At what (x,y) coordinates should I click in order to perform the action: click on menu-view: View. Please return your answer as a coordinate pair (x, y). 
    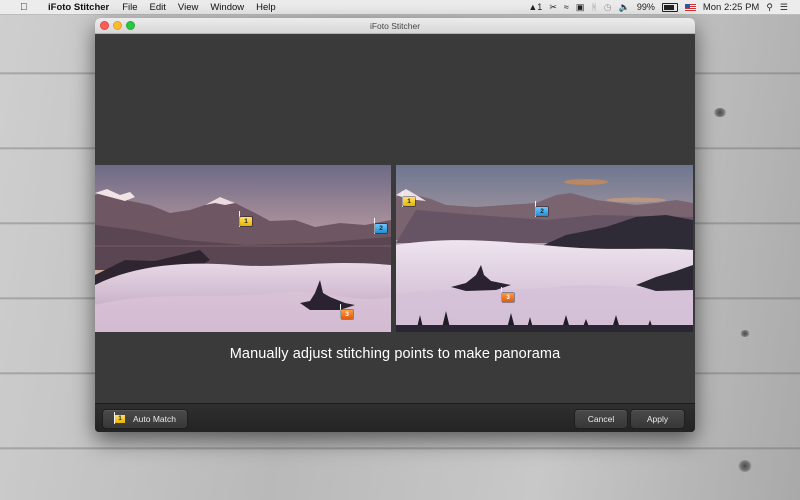
    Looking at the image, I should click on (188, 7).